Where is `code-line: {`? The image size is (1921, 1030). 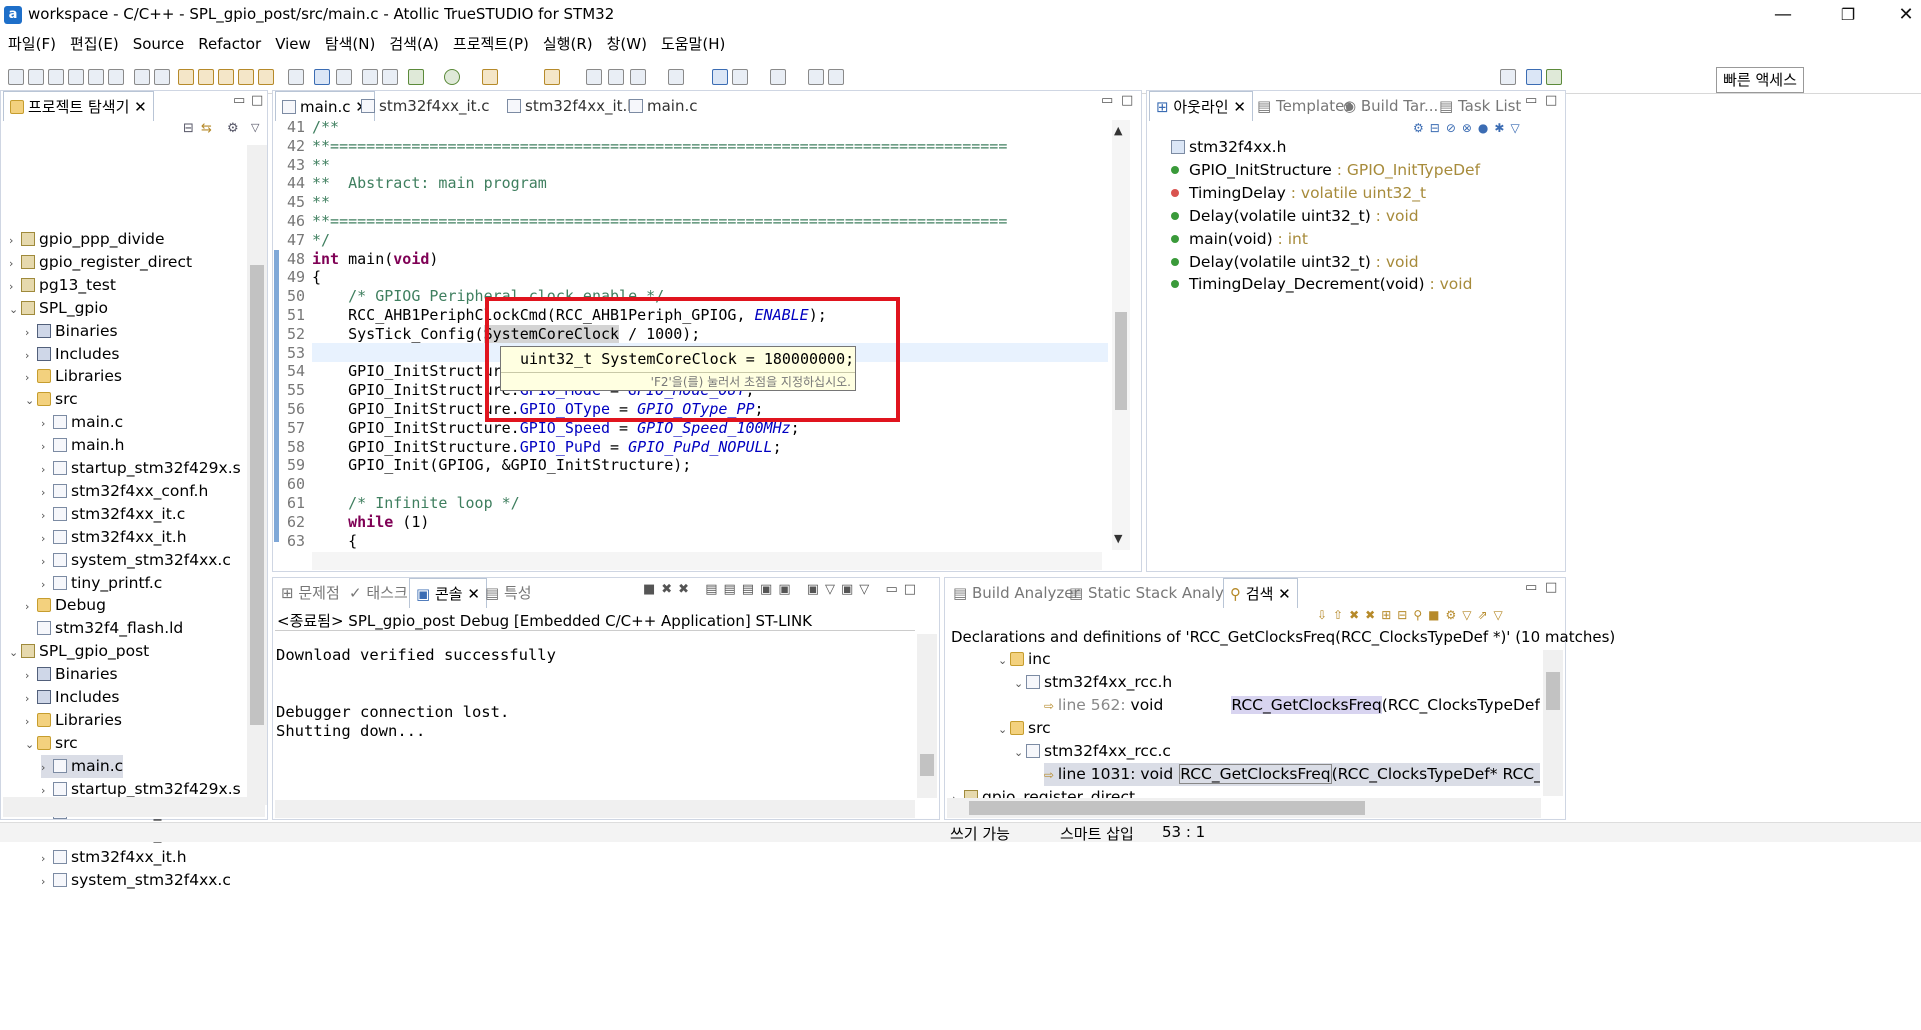 code-line: { is located at coordinates (316, 277).